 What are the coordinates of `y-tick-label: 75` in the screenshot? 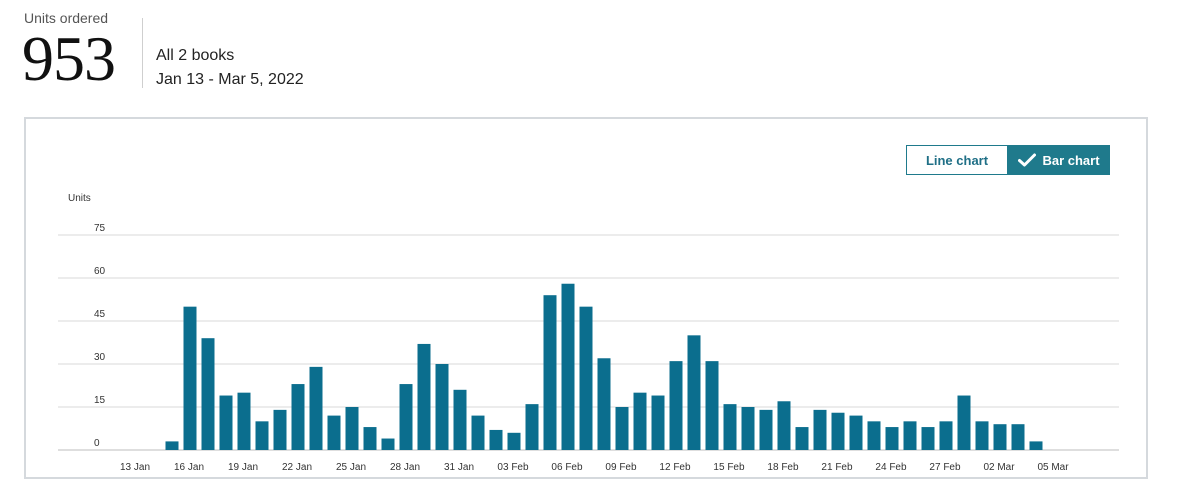 It's located at (100, 228).